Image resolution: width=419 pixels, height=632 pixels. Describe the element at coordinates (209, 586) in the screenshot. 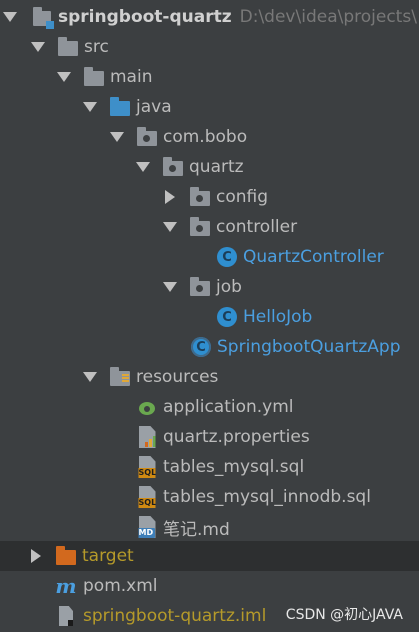

I see `tree-row-pom-xml: m pom.xml` at that location.